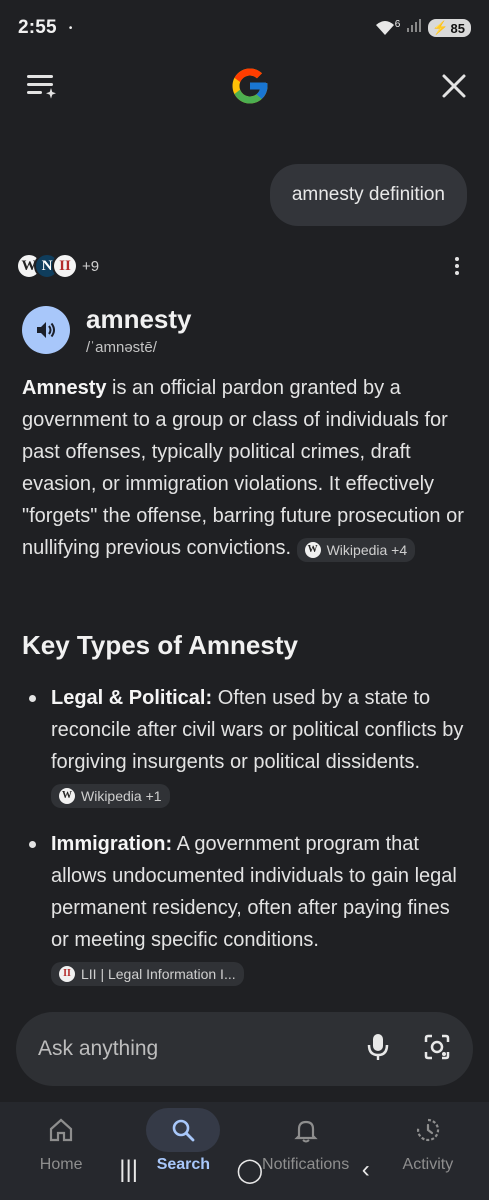 The width and height of the screenshot is (489, 1200). Describe the element at coordinates (250, 88) in the screenshot. I see `google-logo-icon` at that location.